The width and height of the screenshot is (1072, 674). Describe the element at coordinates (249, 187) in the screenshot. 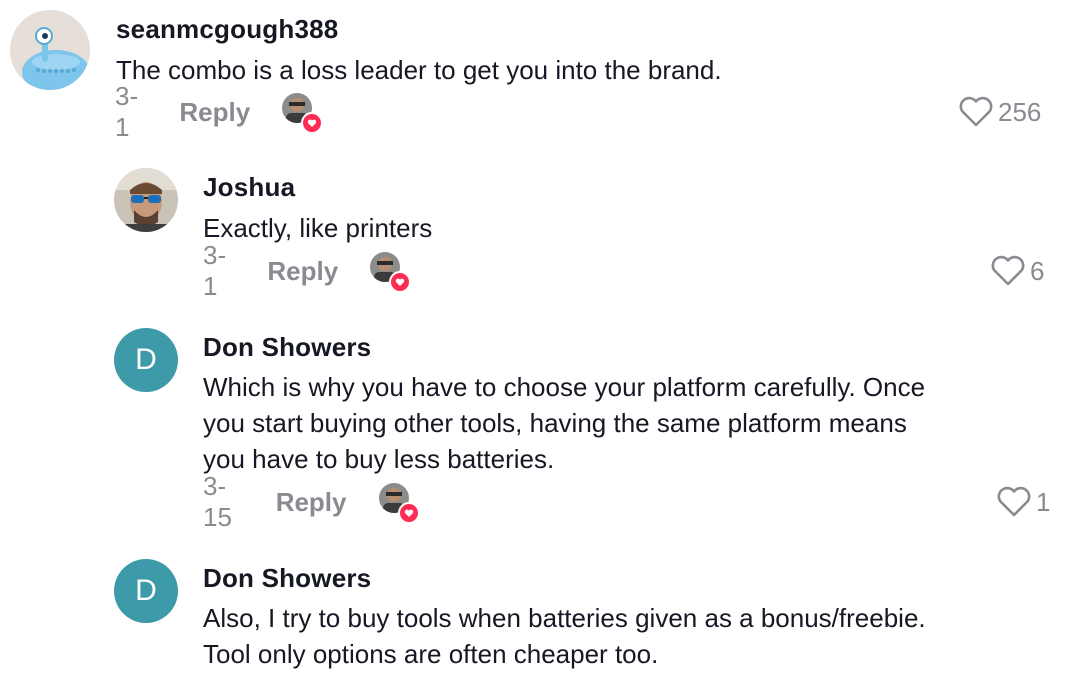

I see `comment-username: Joshua` at that location.